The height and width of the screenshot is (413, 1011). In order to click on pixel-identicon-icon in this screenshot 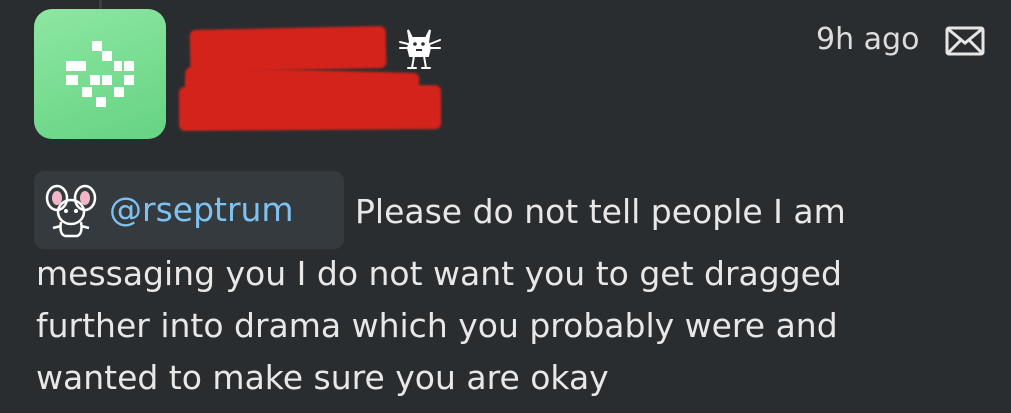, I will do `click(100, 74)`.